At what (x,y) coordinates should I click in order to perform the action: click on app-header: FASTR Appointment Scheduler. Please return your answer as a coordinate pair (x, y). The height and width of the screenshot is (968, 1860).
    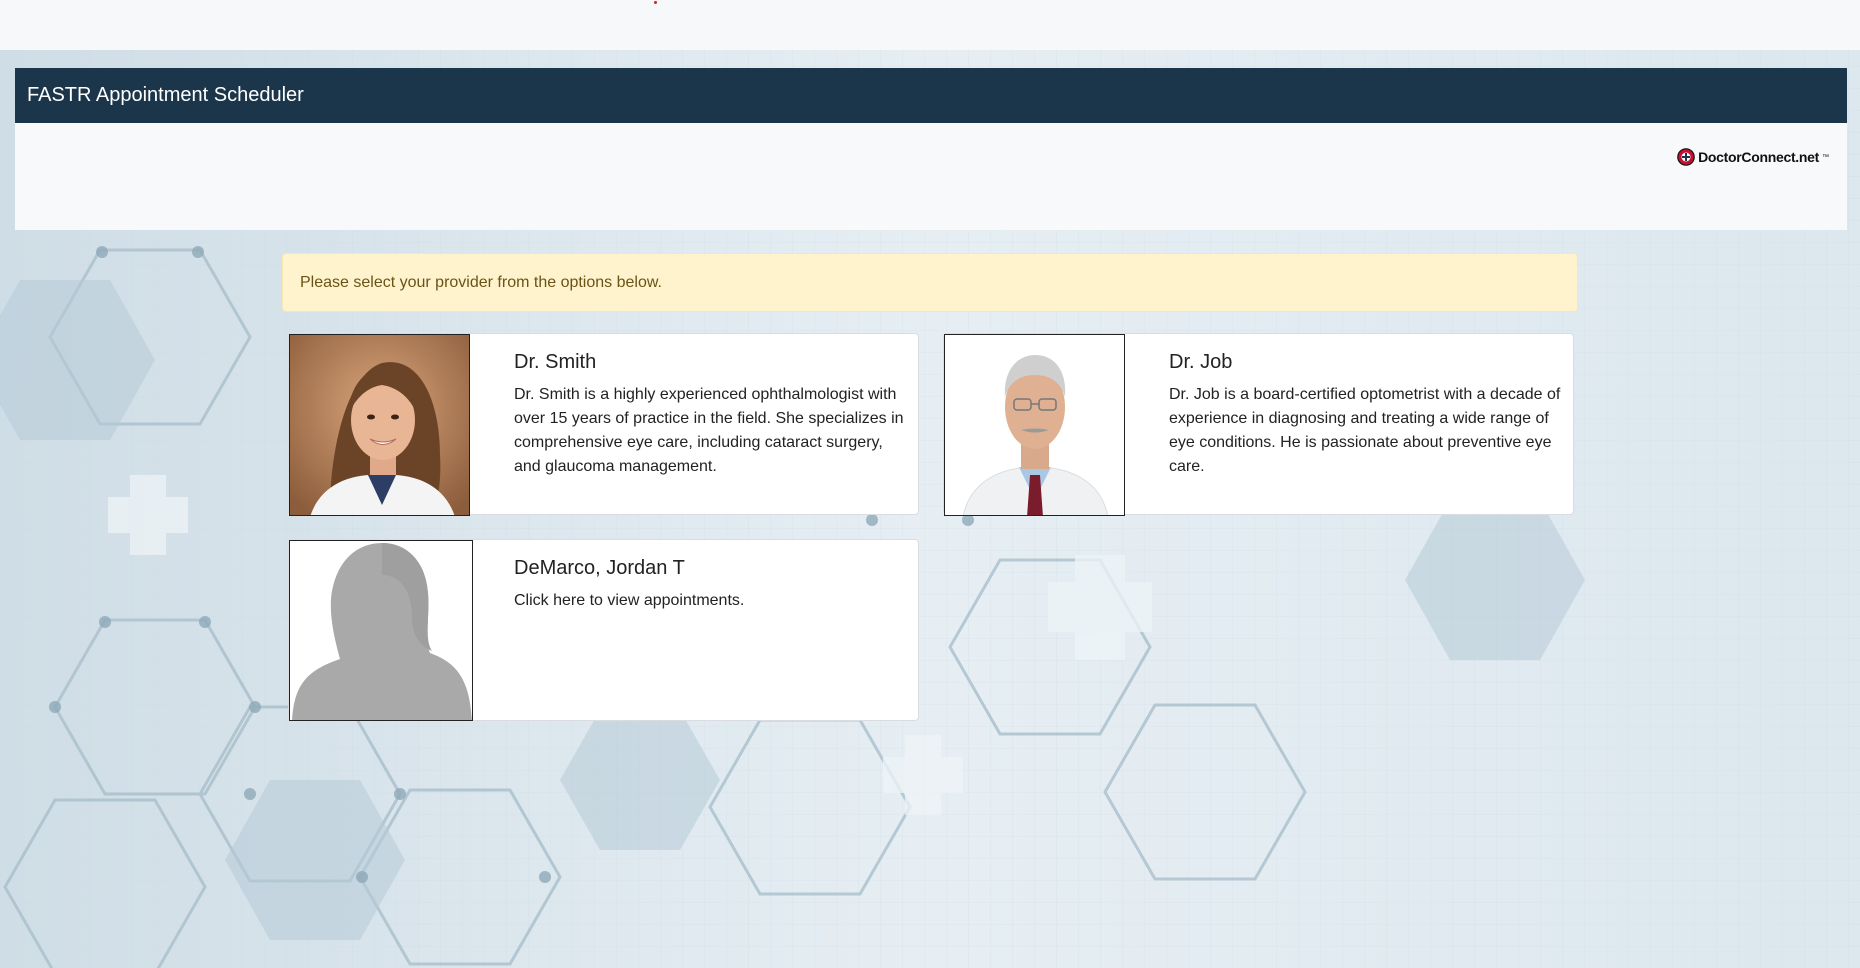
    Looking at the image, I should click on (931, 95).